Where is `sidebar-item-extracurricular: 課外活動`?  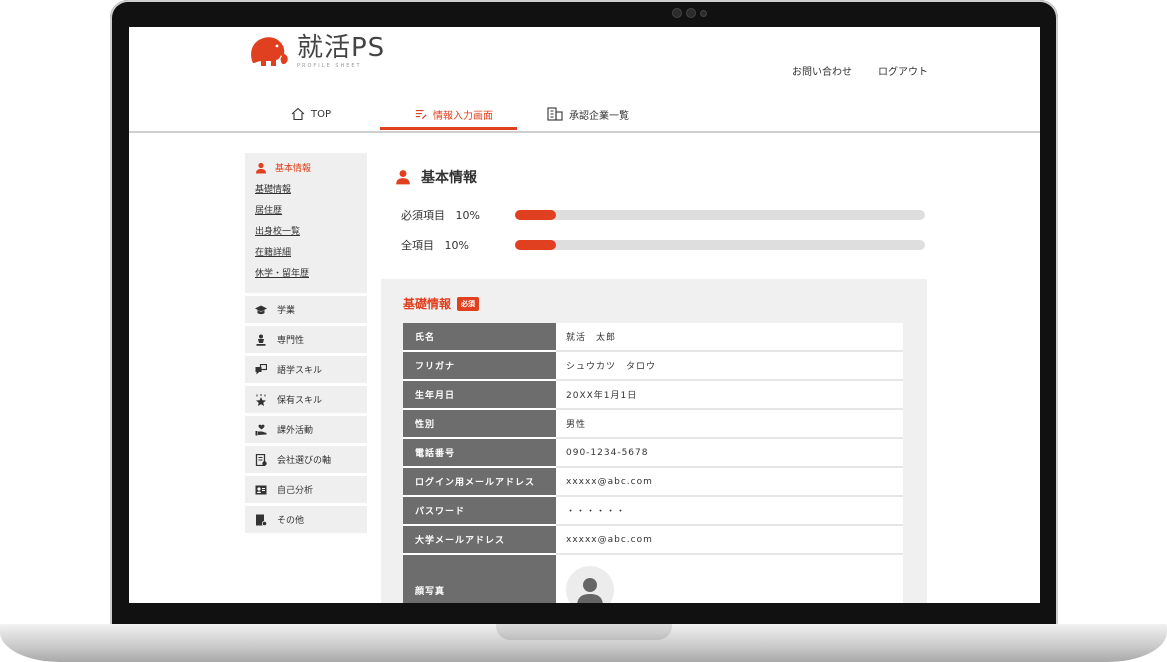
sidebar-item-extracurricular: 課外活動 is located at coordinates (306, 429).